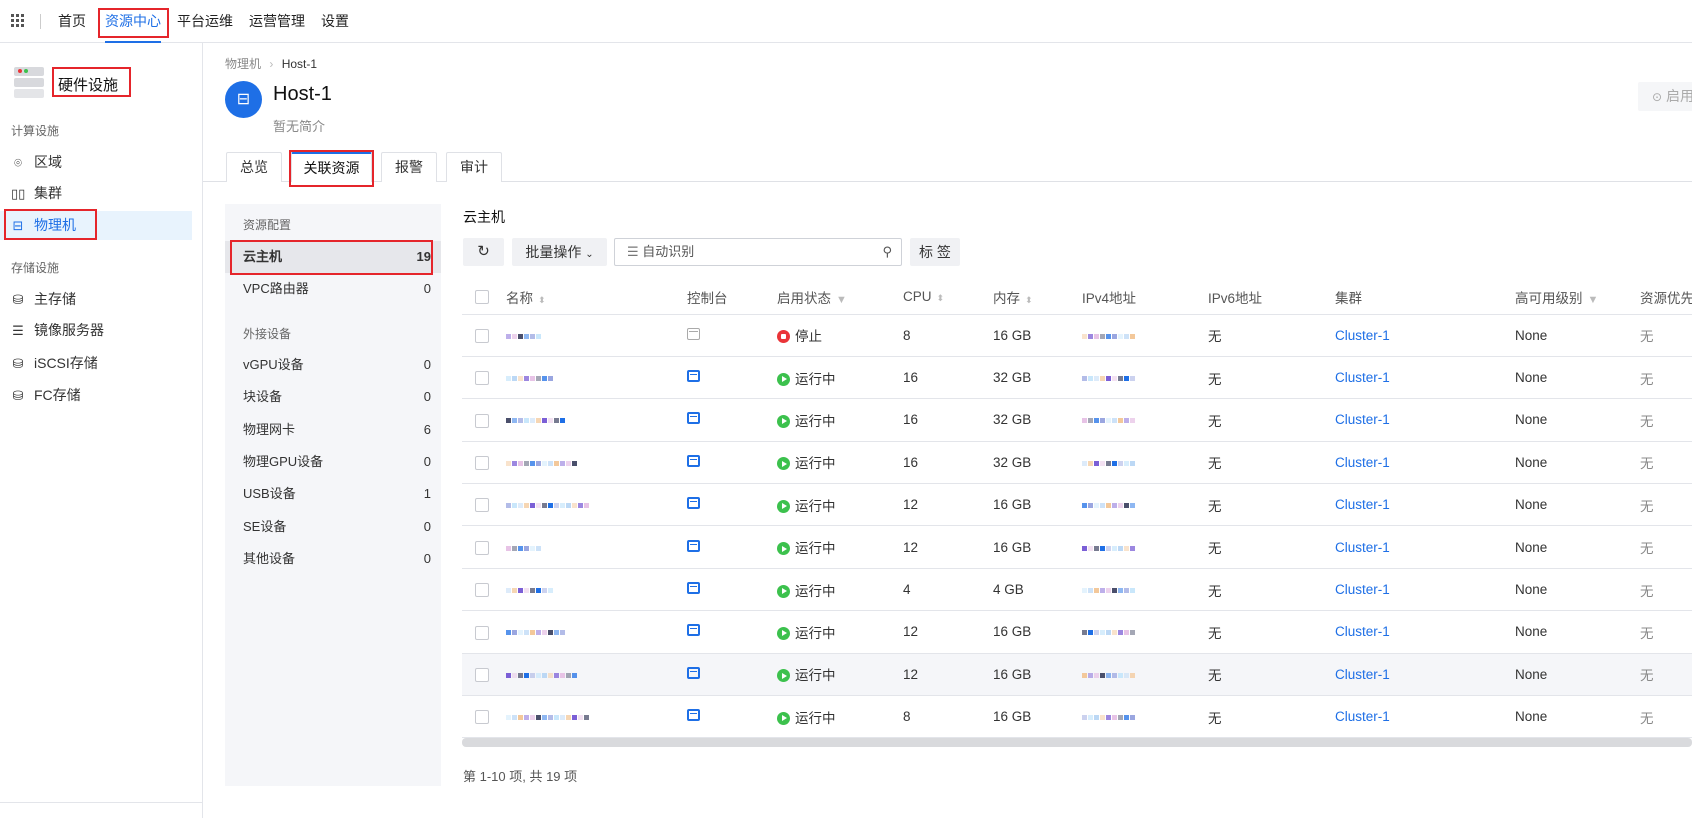 This screenshot has height=818, width=1692. What do you see at coordinates (474, 167) in the screenshot?
I see `tab-audit: 审计` at bounding box center [474, 167].